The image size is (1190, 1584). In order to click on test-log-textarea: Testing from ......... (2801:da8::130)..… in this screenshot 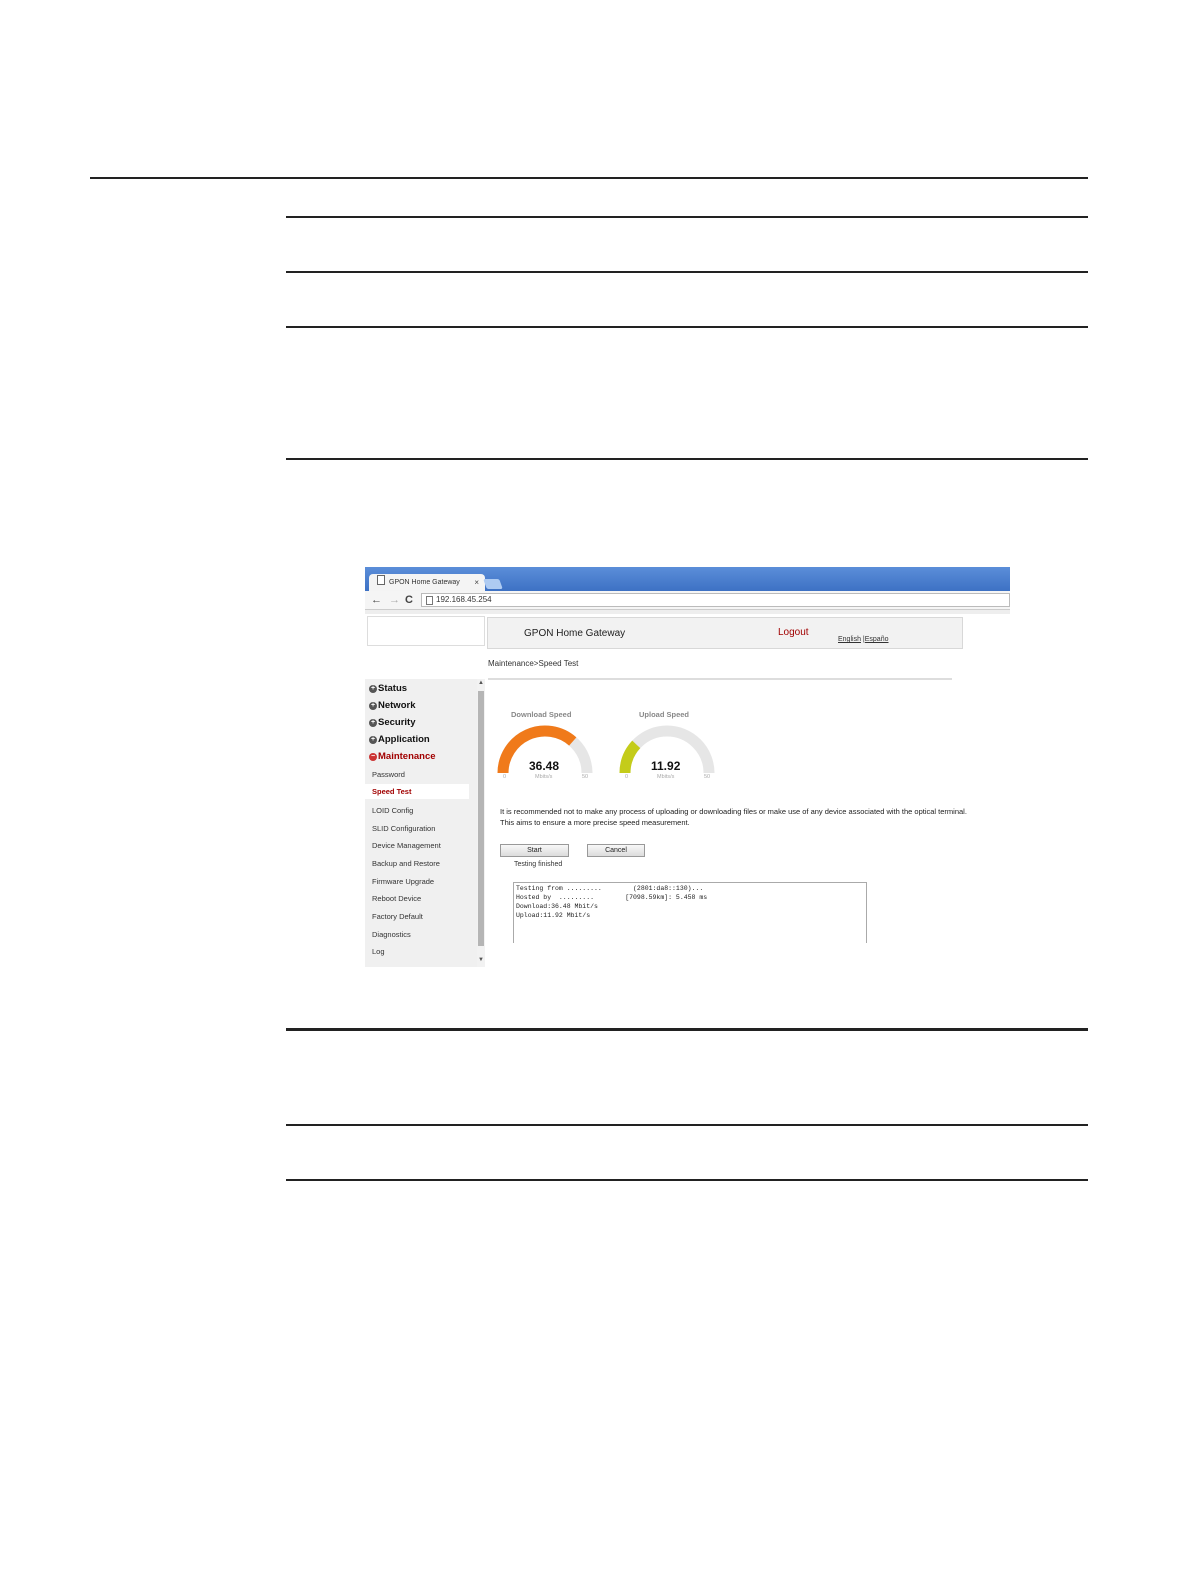, I will do `click(690, 912)`.